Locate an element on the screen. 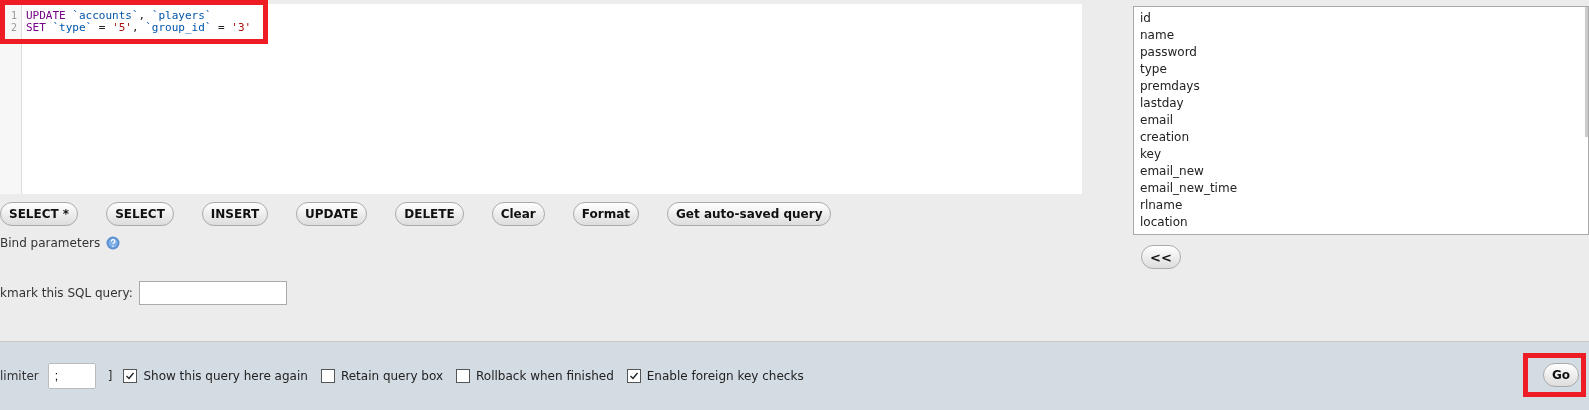 The height and width of the screenshot is (410, 1589). column-option: key is located at coordinates (1361, 154).